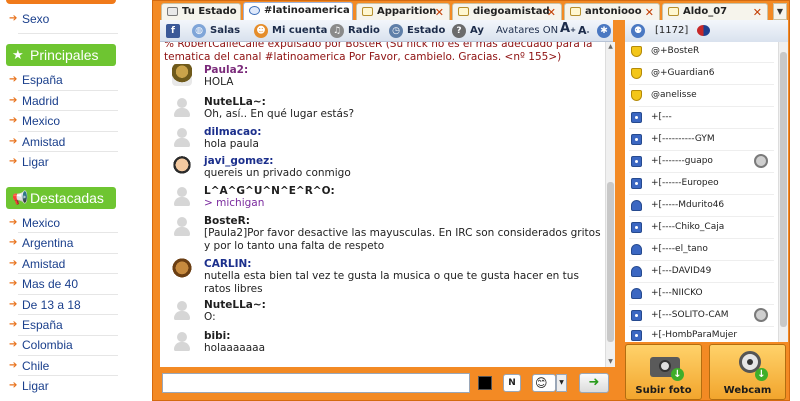  Describe the element at coordinates (34, 101) in the screenshot. I see `nav-link-madrid: ➔ Madrid` at that location.